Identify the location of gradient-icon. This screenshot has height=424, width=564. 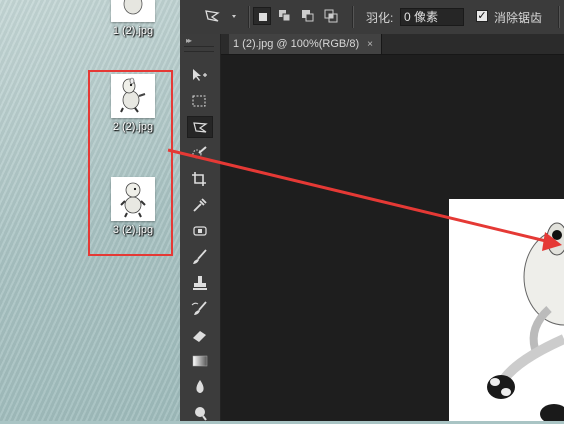
(200, 361).